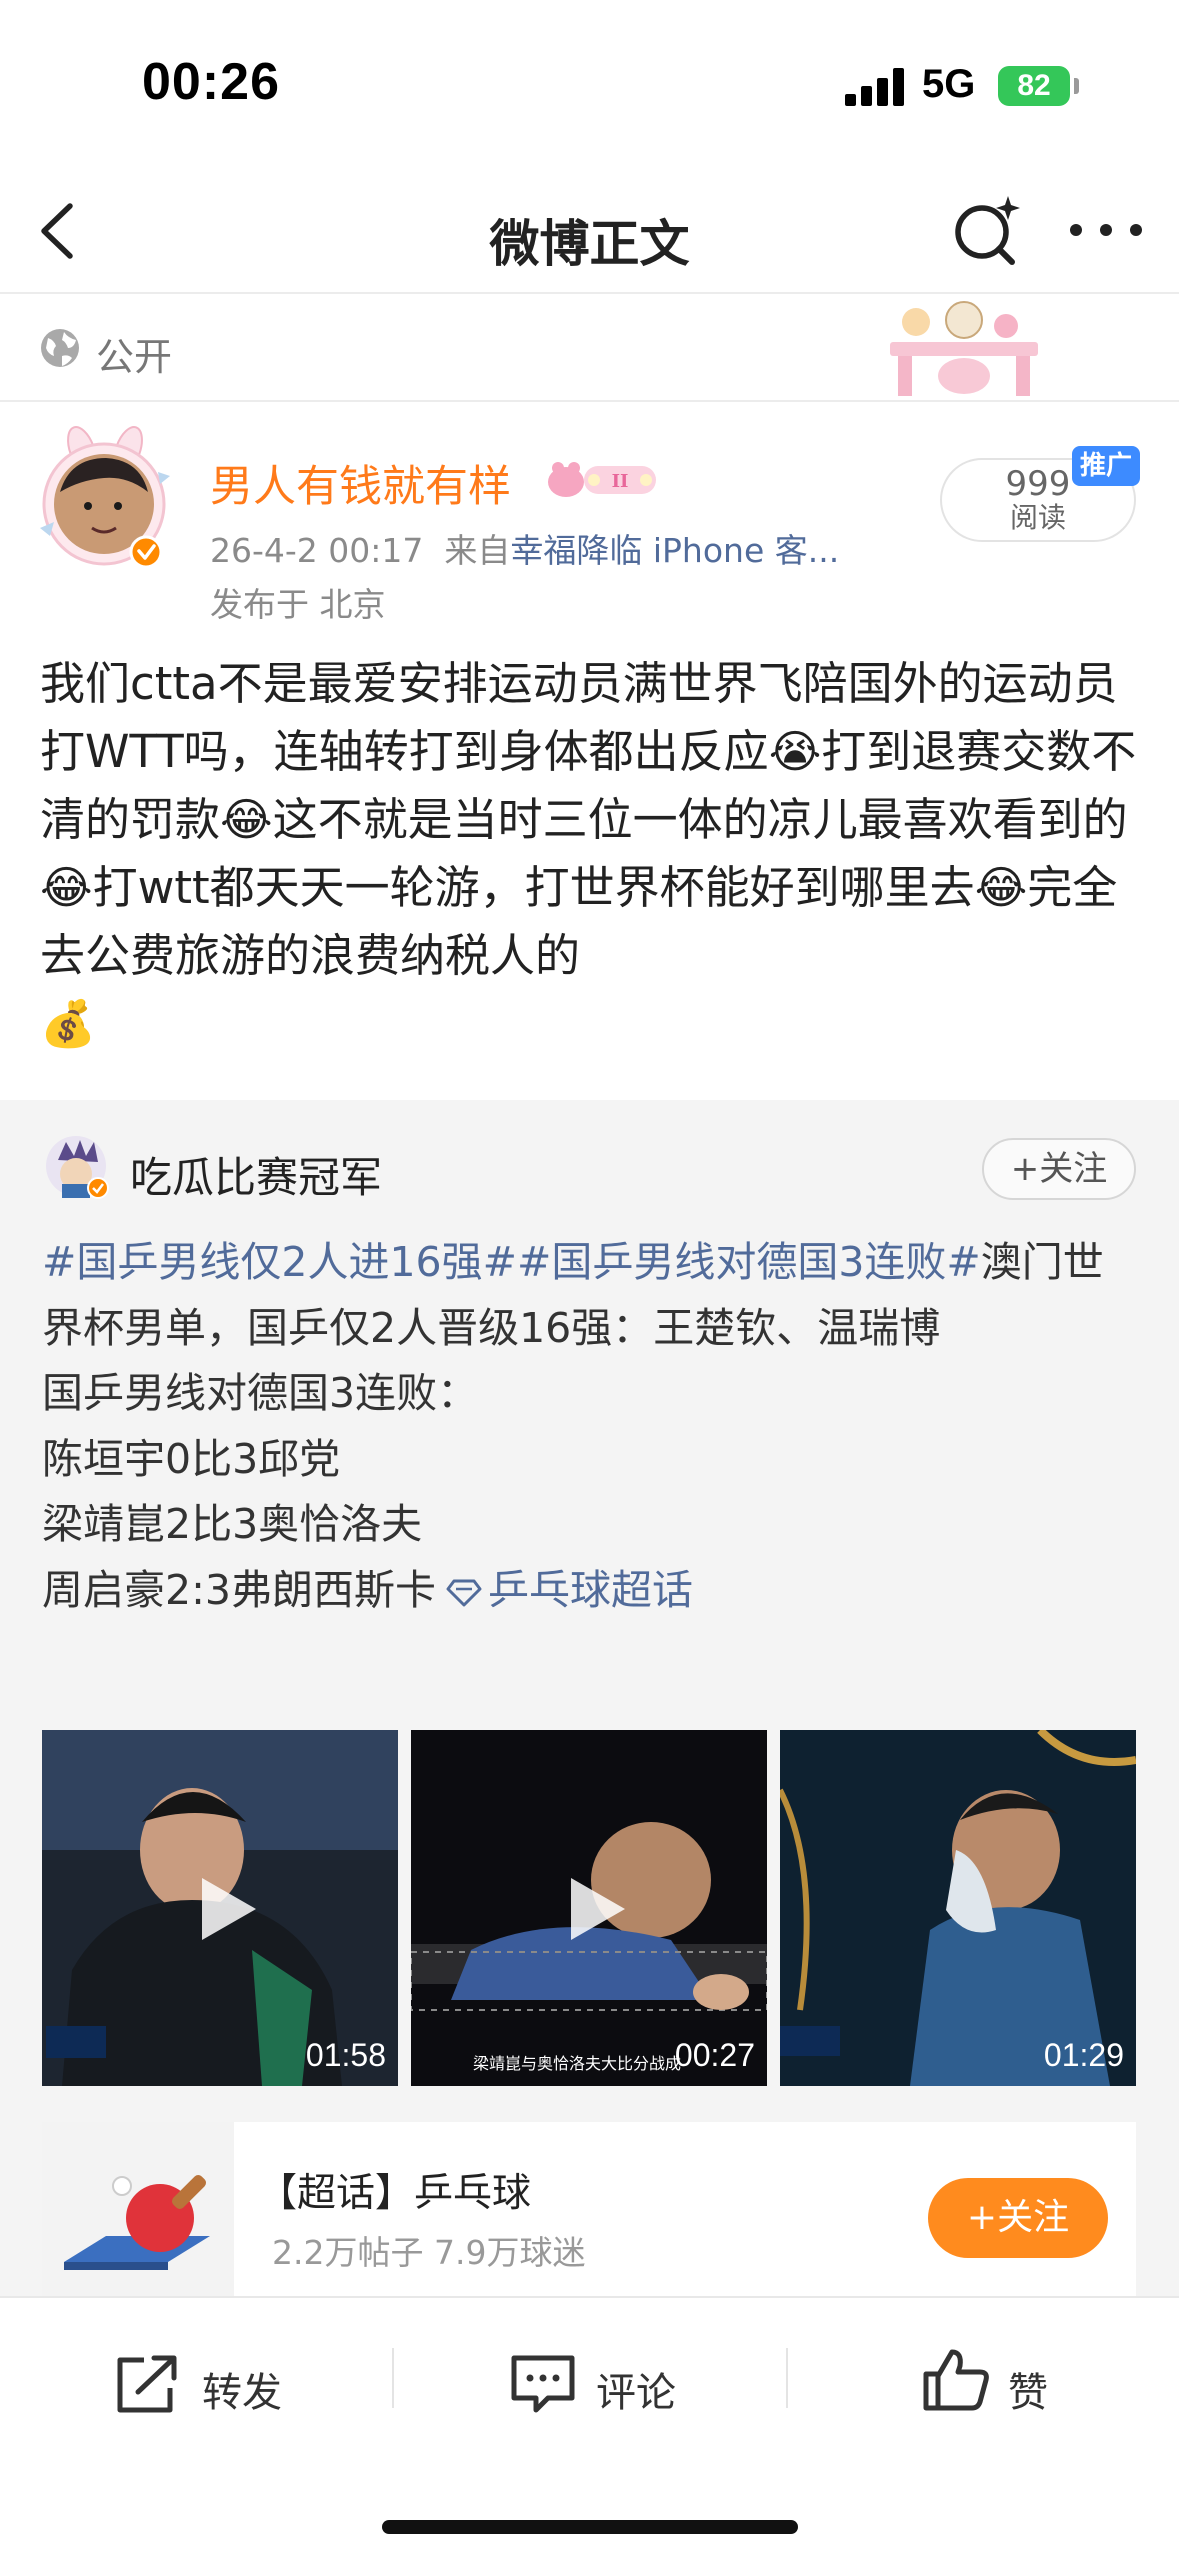  Describe the element at coordinates (317, 550) in the screenshot. I see `post-time: 26-4-2 00:17` at that location.